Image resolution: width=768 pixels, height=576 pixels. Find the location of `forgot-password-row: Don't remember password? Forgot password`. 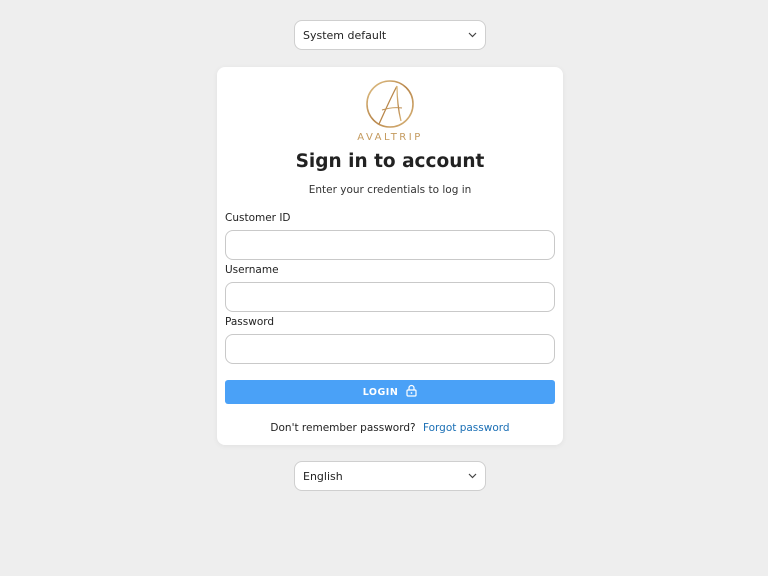

forgot-password-row: Don't remember password? Forgot password is located at coordinates (390, 428).